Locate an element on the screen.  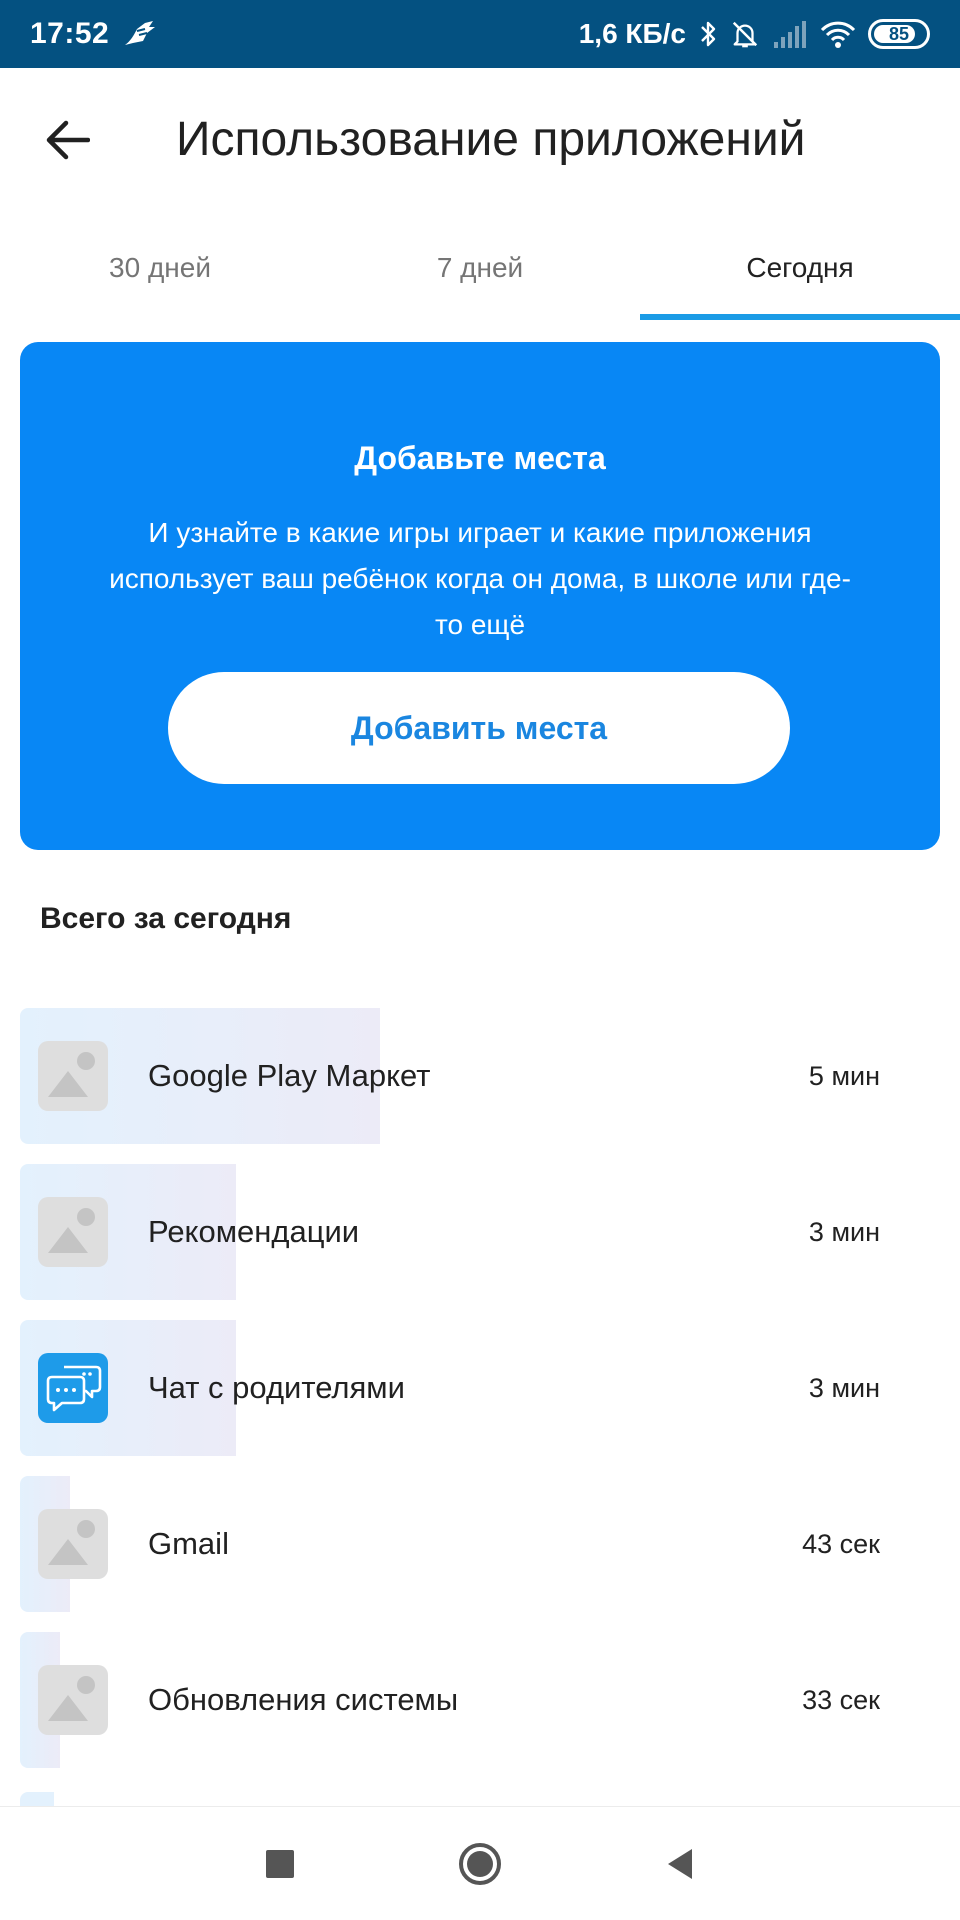
recents-button is located at coordinates (280, 1864).